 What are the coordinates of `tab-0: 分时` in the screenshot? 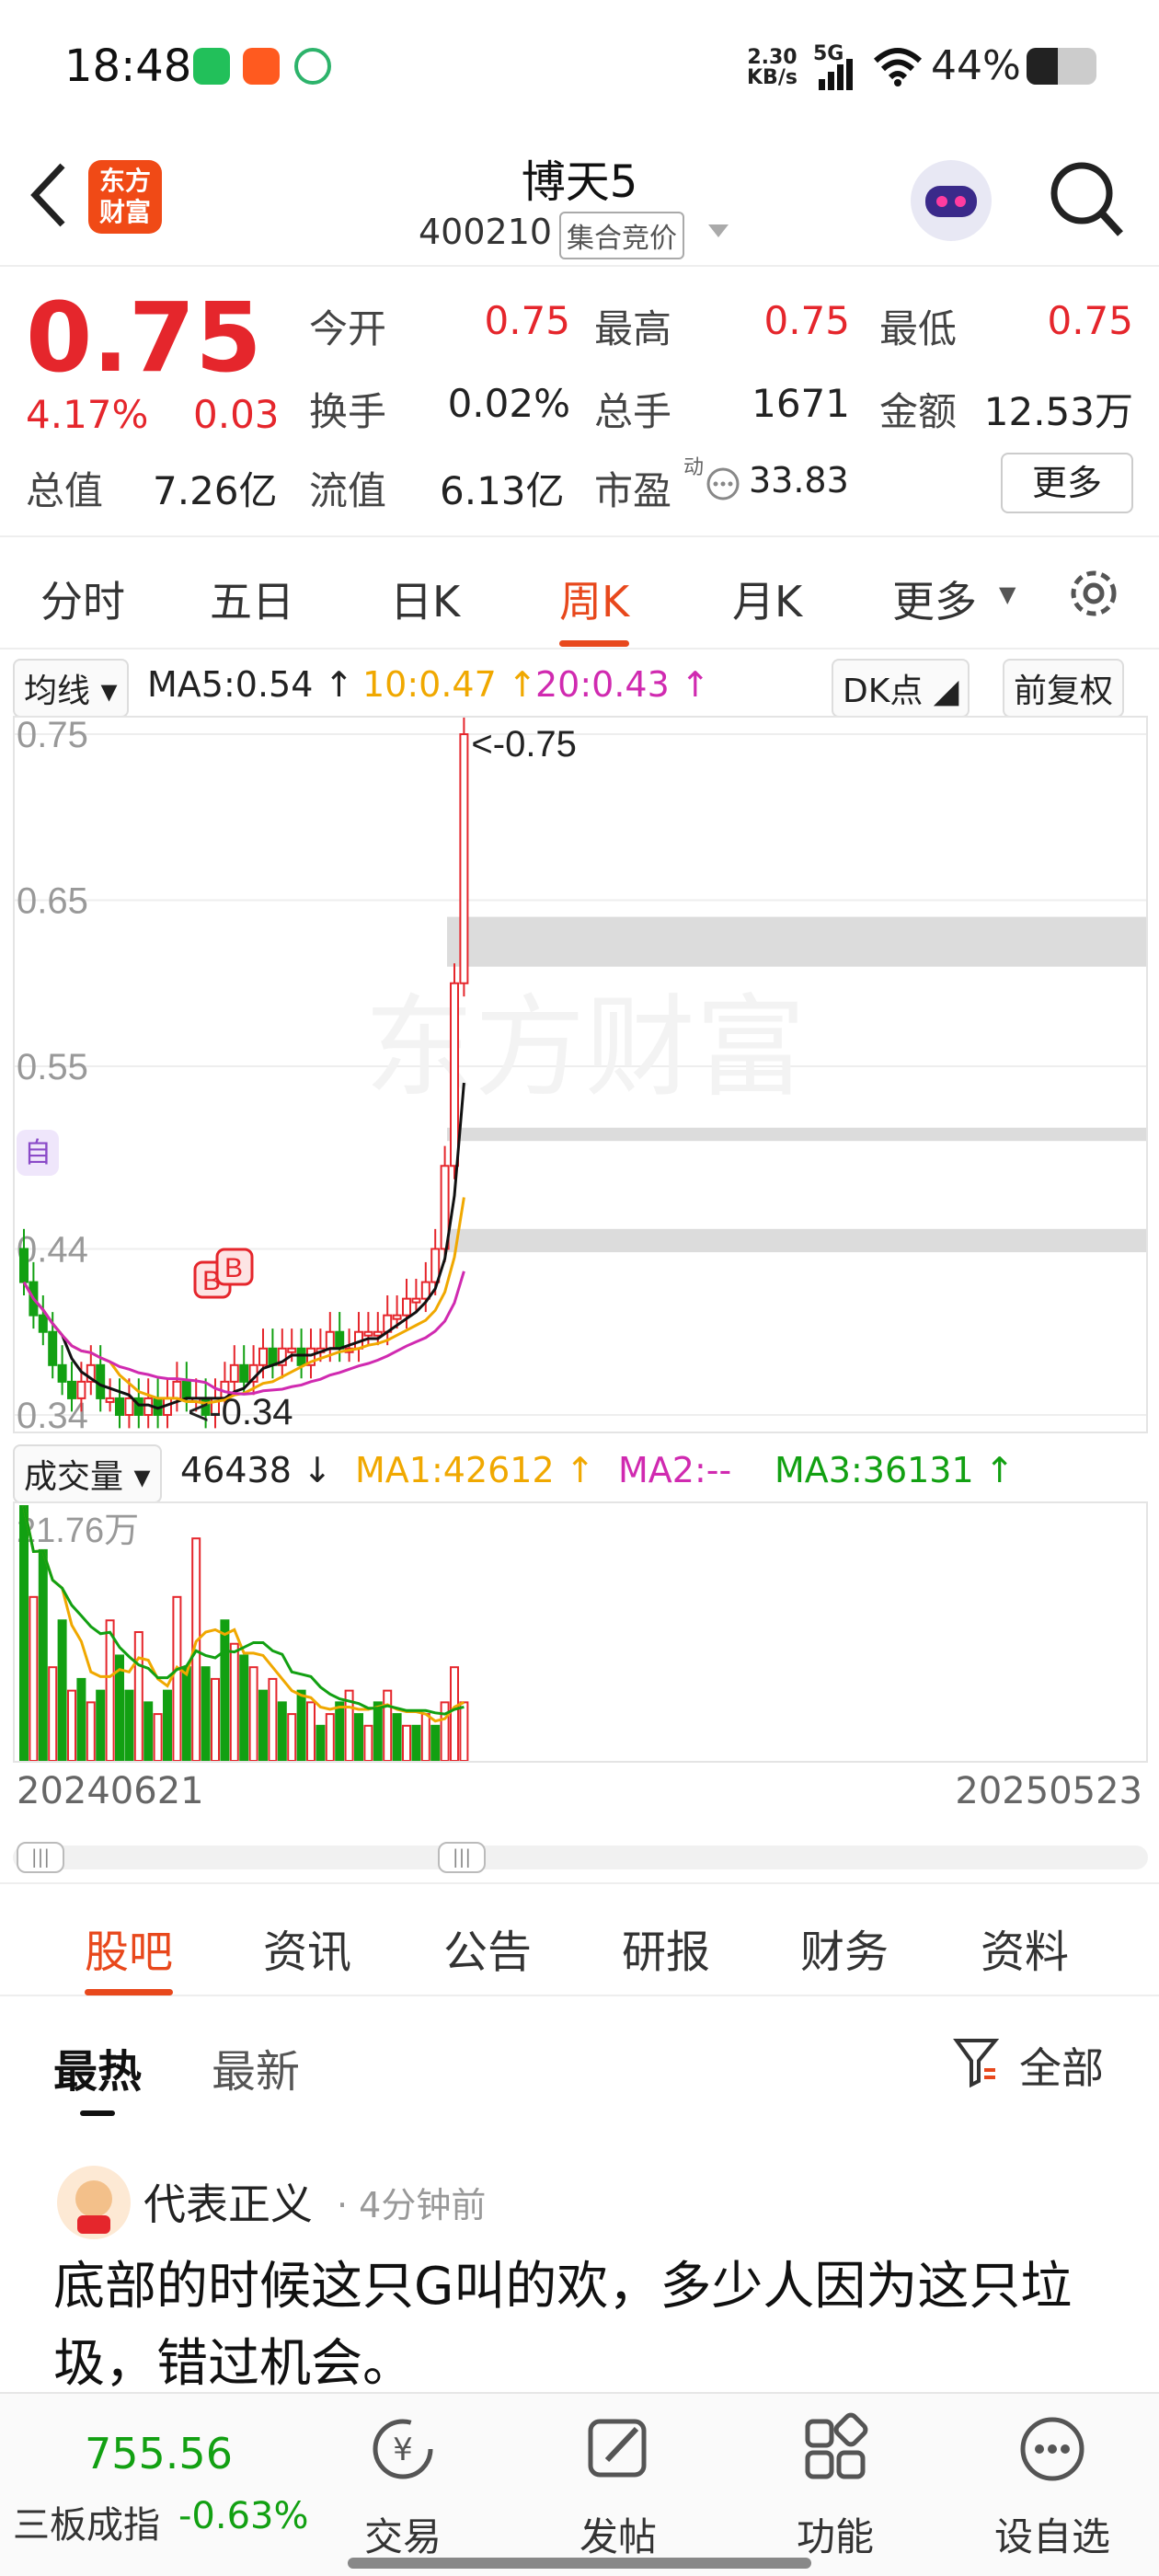 It's located at (82, 599).